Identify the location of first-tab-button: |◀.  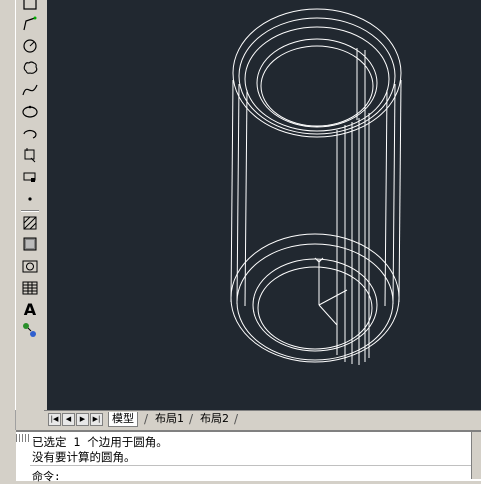
(54, 419).